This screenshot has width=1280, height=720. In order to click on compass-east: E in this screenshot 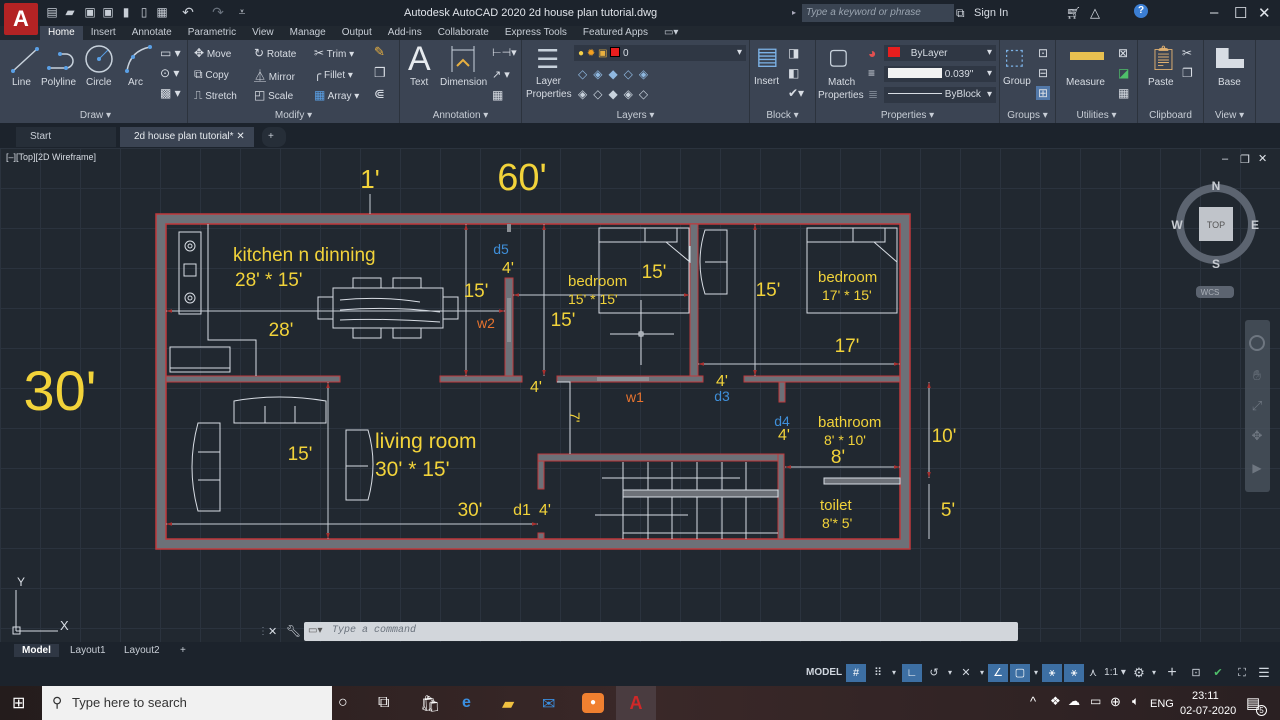, I will do `click(1255, 225)`.